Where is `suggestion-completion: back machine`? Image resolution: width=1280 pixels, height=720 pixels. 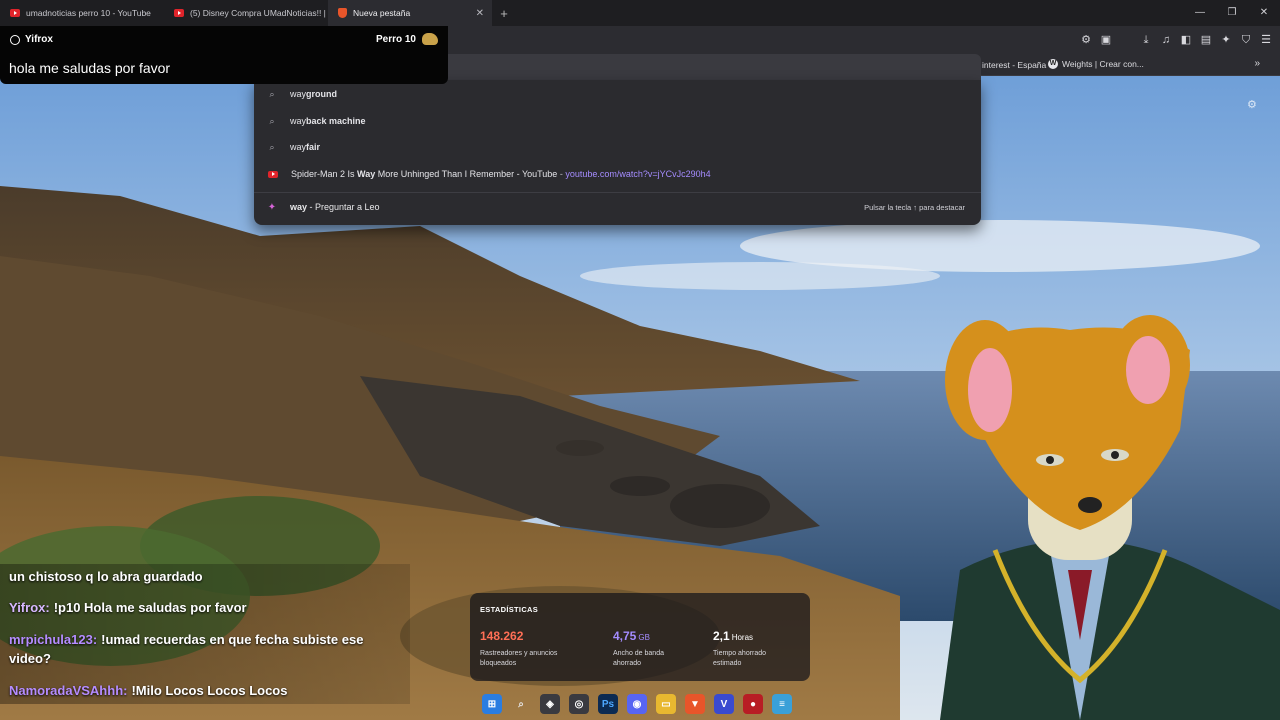
suggestion-completion: back machine is located at coordinates (336, 121).